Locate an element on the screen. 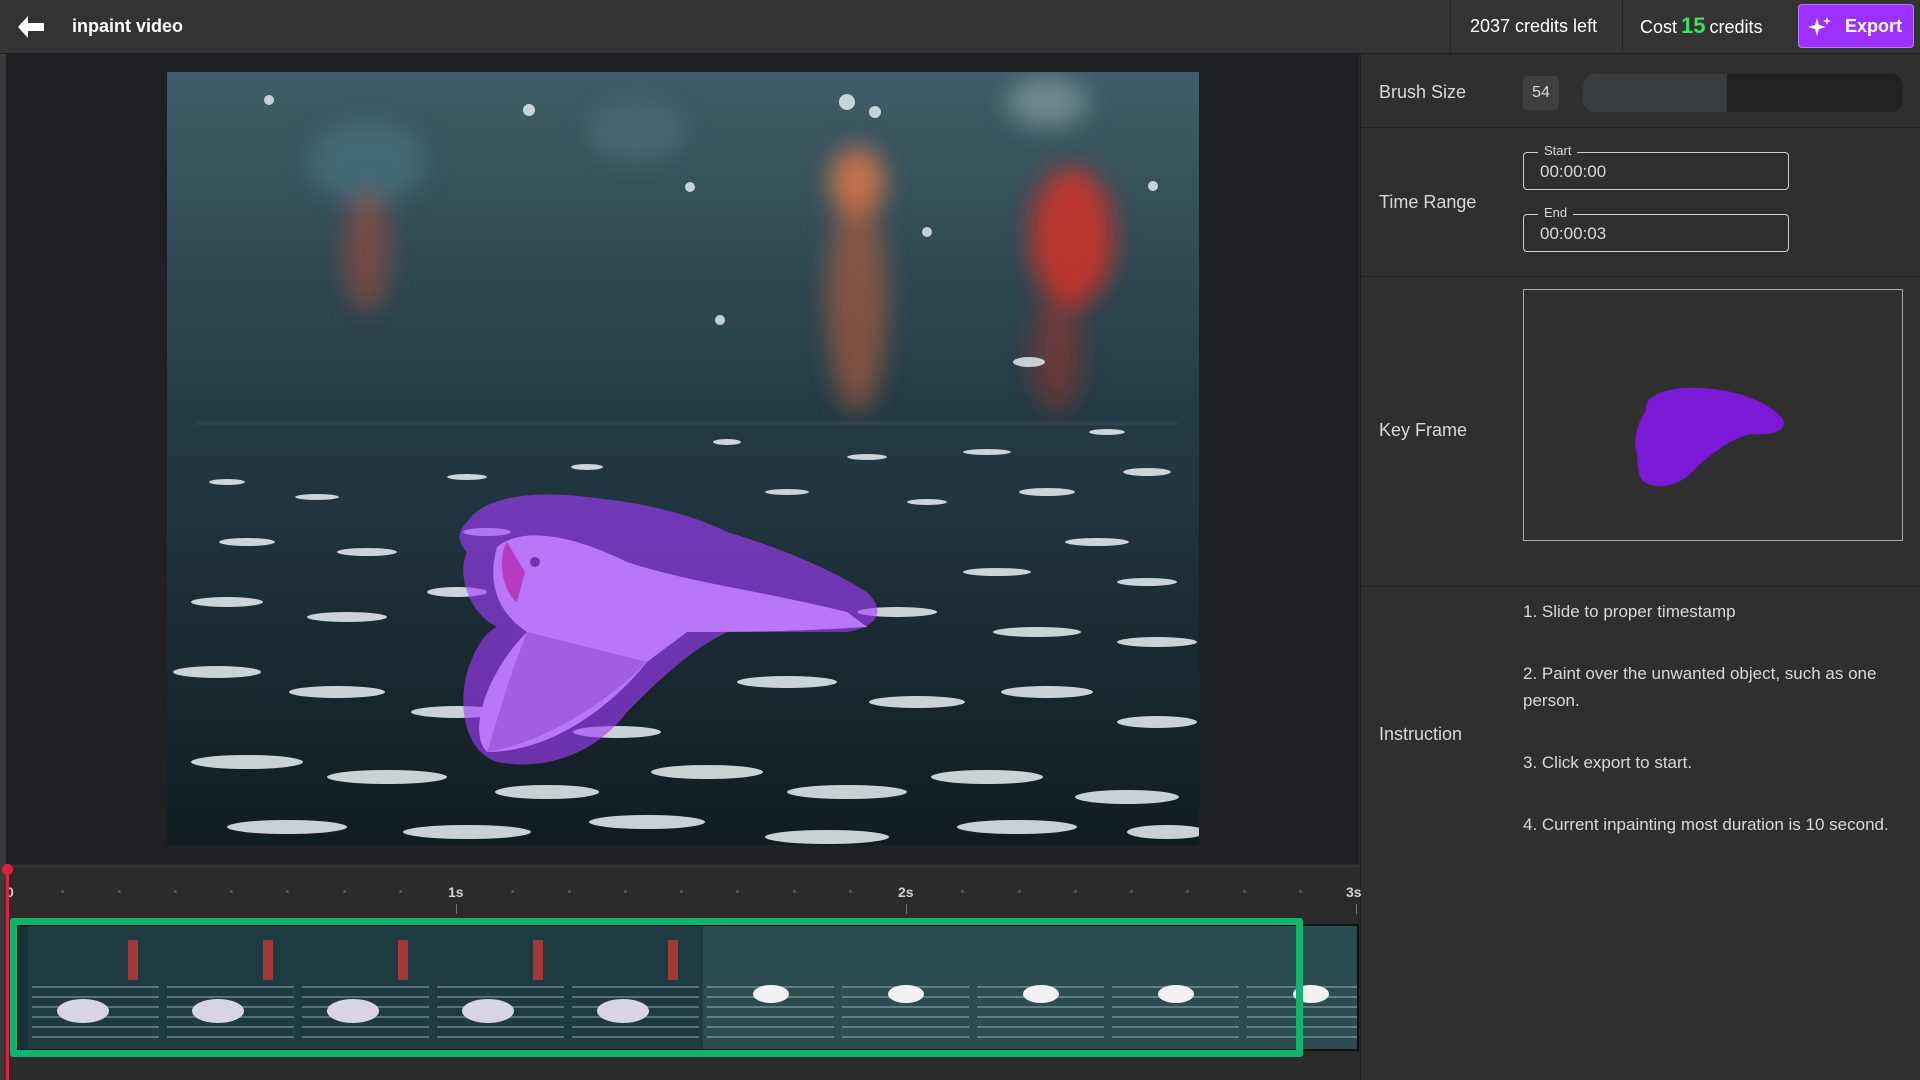  tick-label-2s: 2s is located at coordinates (906, 892).